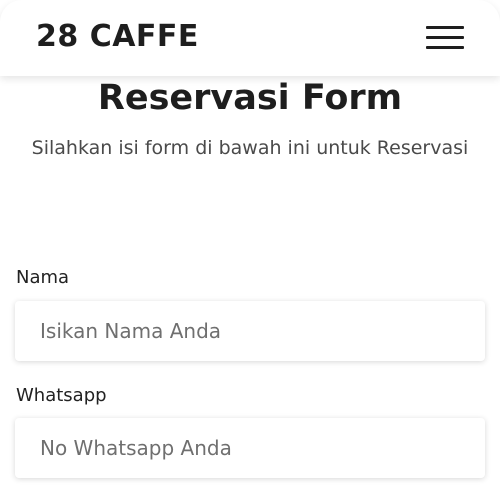  Describe the element at coordinates (250, 331) in the screenshot. I see `name-input` at that location.